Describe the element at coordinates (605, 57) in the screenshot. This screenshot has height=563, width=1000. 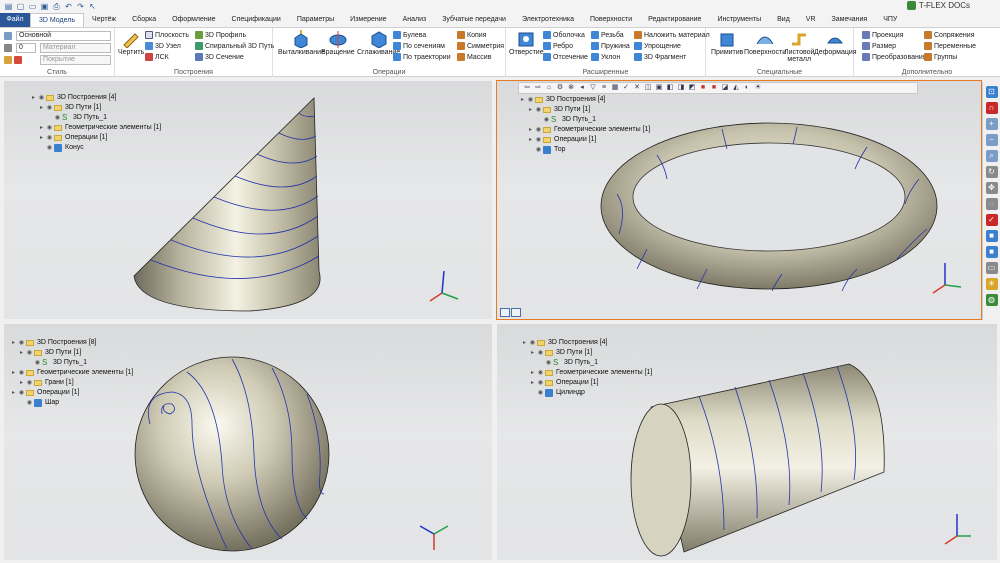
I see `slope-button: Уклон` at that location.